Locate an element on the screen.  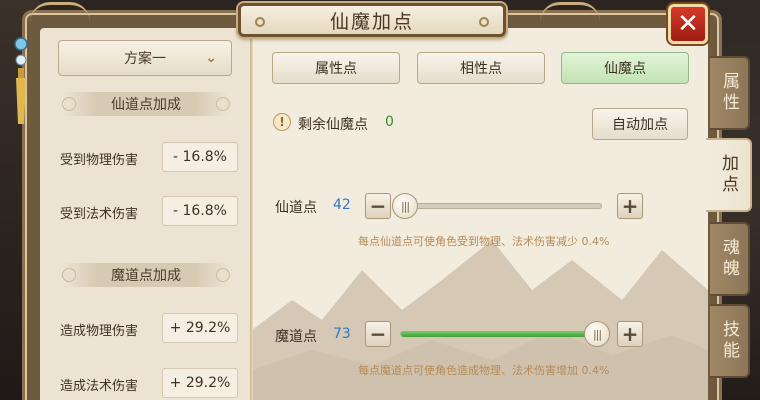
stat-label: 造成物理伤害 is located at coordinates (99, 331).